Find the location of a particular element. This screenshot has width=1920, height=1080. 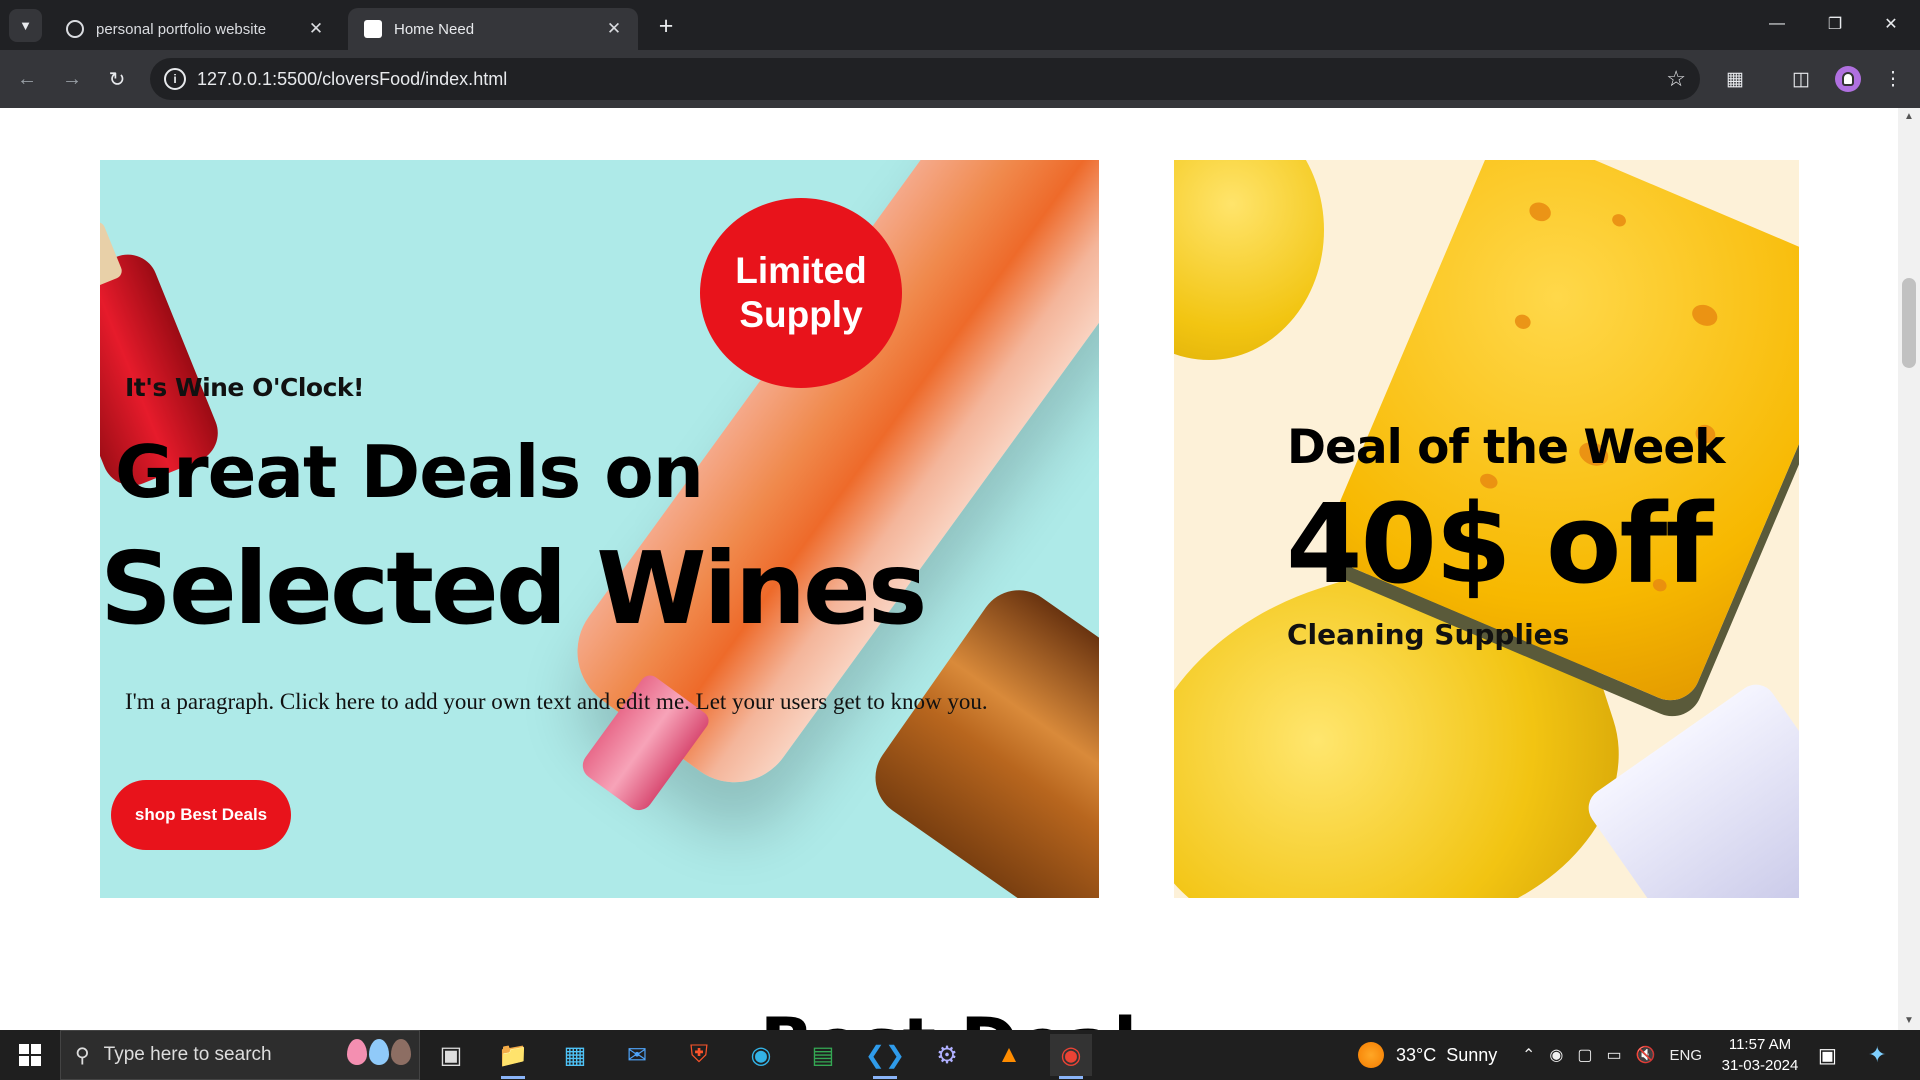

taskbar-search: ⚲ Type here to search is located at coordinates (240, 1055).